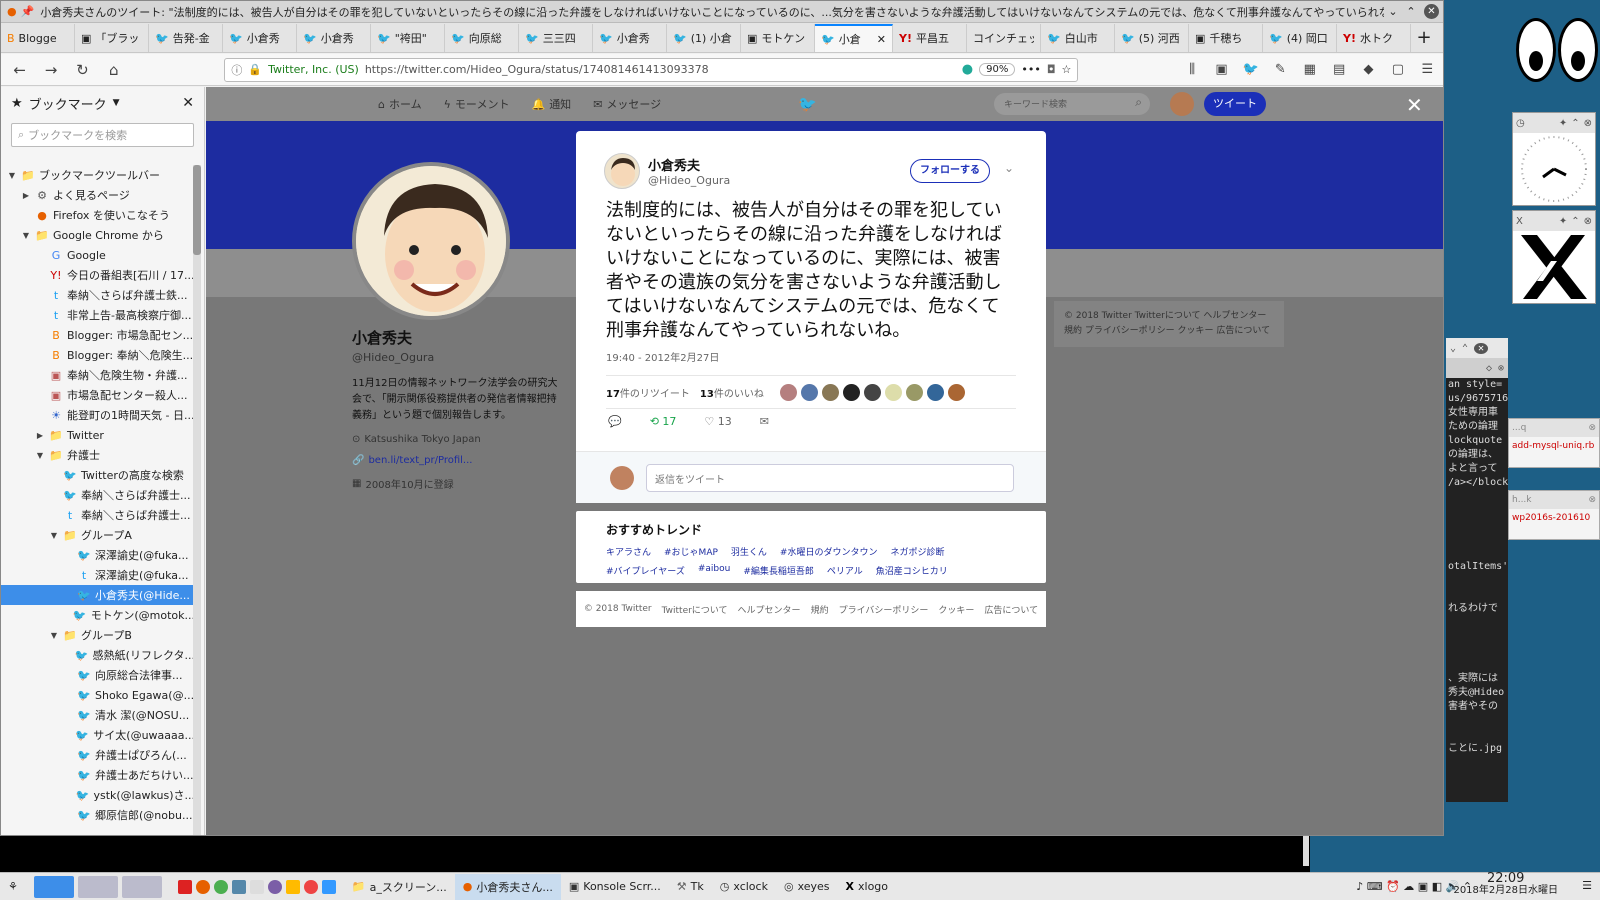 This screenshot has height=900, width=1600. I want to click on sidebar-toggle-icon: ▣, so click(1221, 69).